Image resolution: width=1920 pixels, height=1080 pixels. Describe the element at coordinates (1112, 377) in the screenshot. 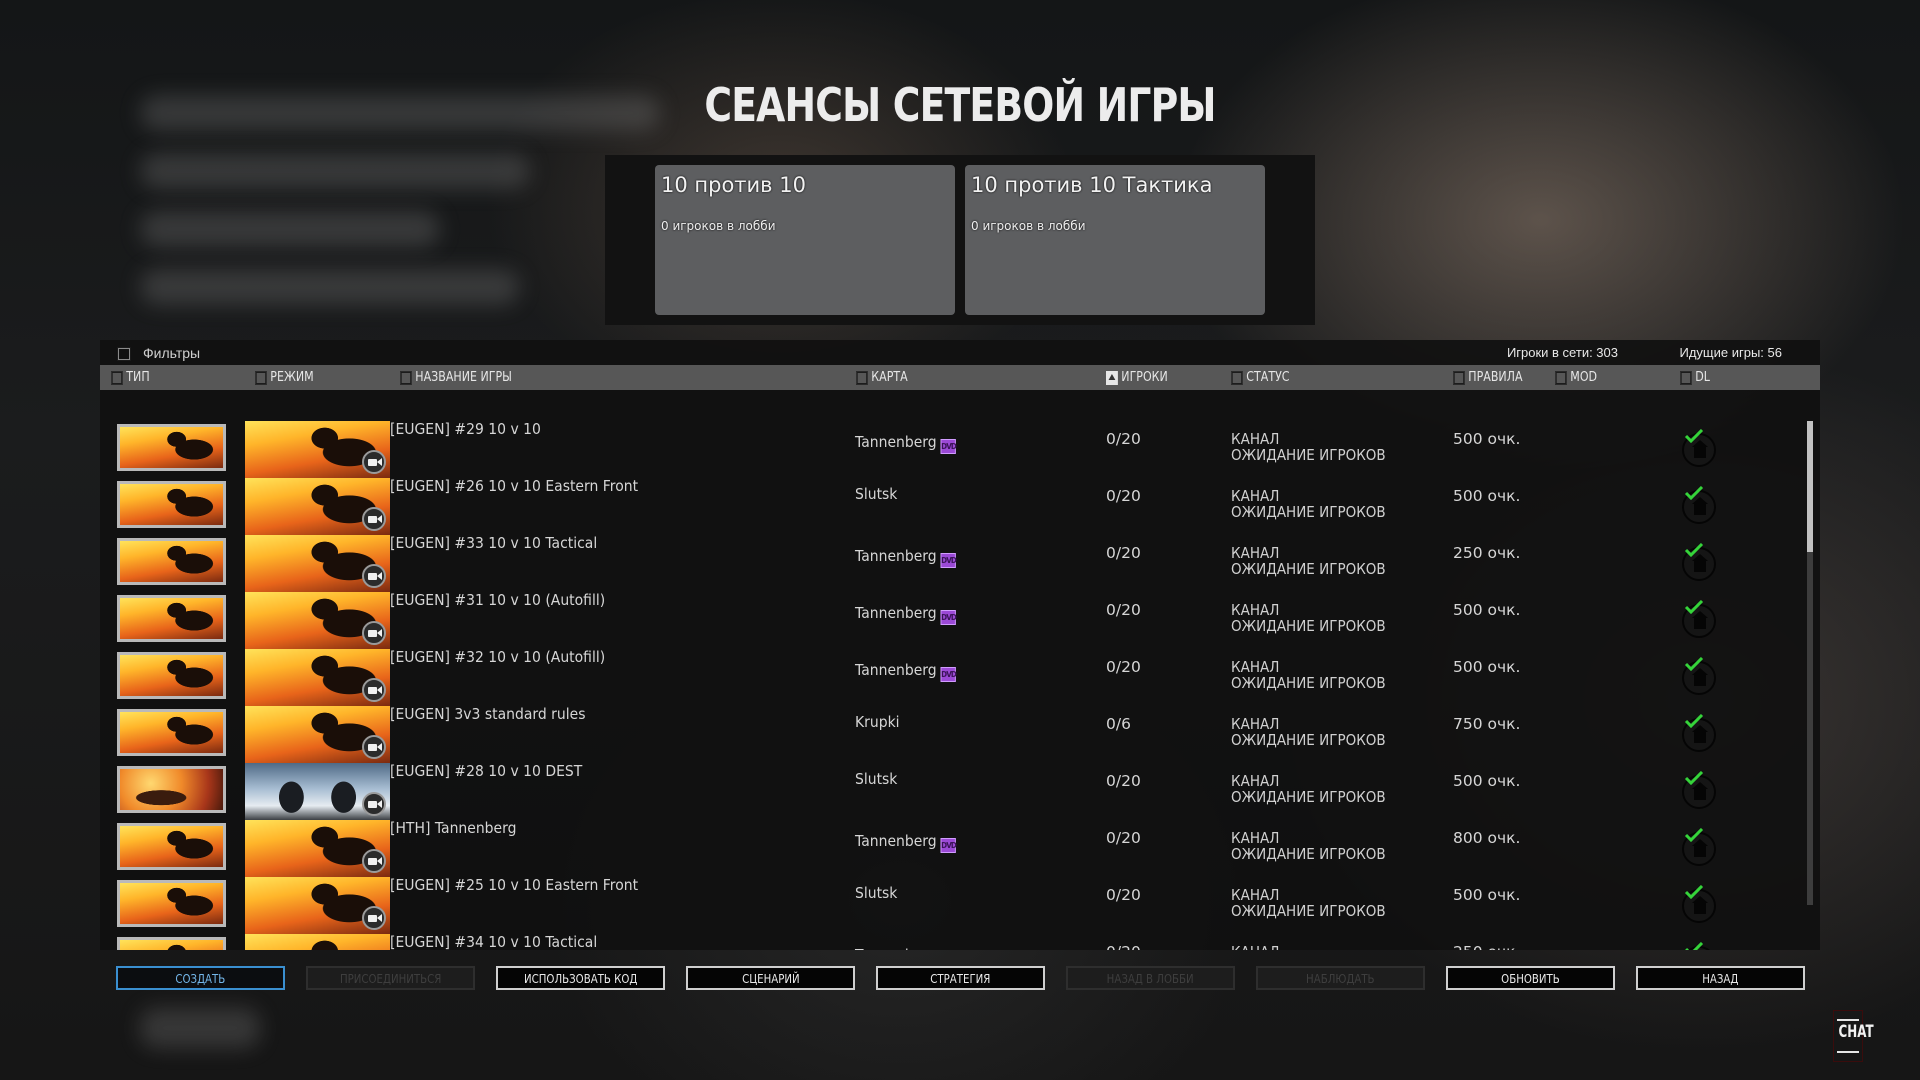

I see `sort-ascending-icon` at that location.